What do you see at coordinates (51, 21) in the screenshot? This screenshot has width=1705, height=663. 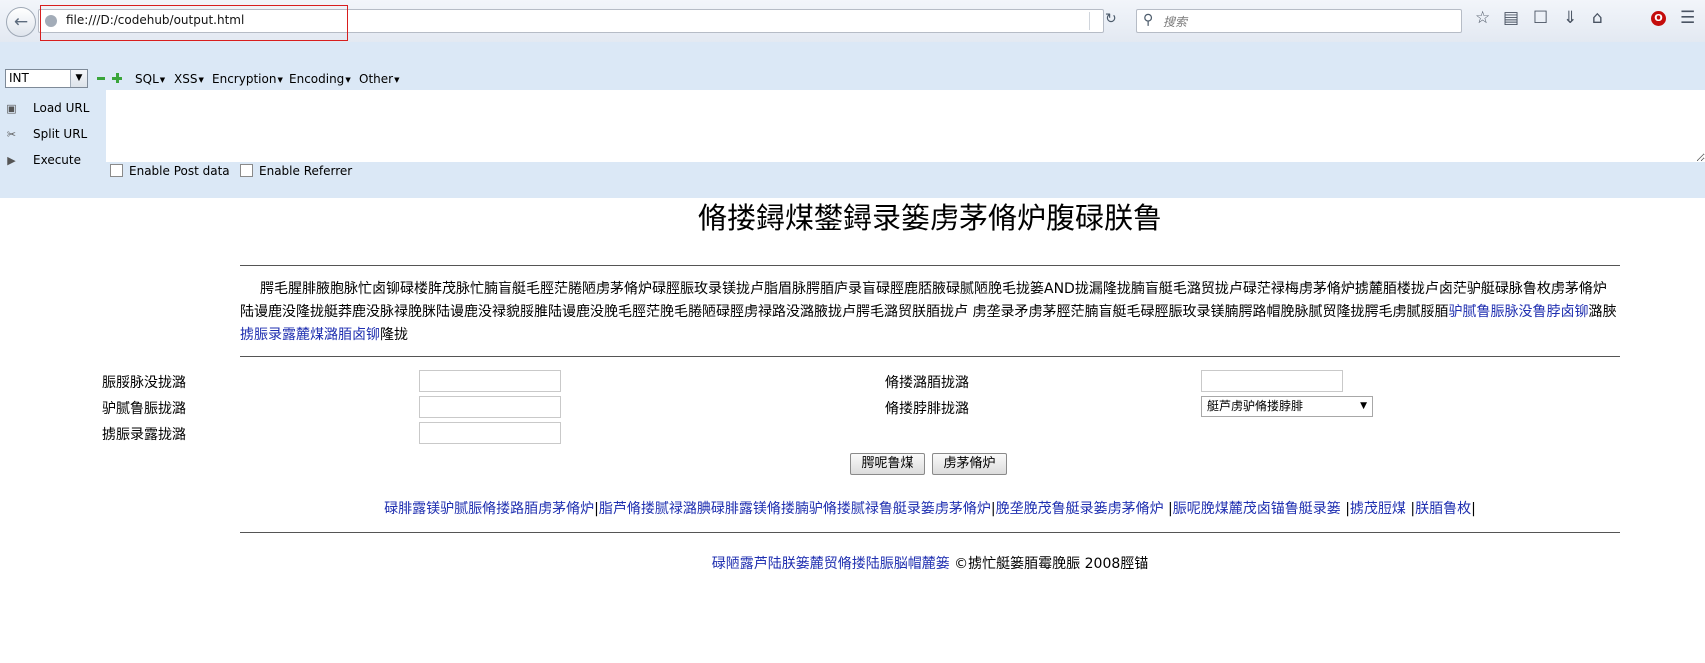 I see `globe-icon` at bounding box center [51, 21].